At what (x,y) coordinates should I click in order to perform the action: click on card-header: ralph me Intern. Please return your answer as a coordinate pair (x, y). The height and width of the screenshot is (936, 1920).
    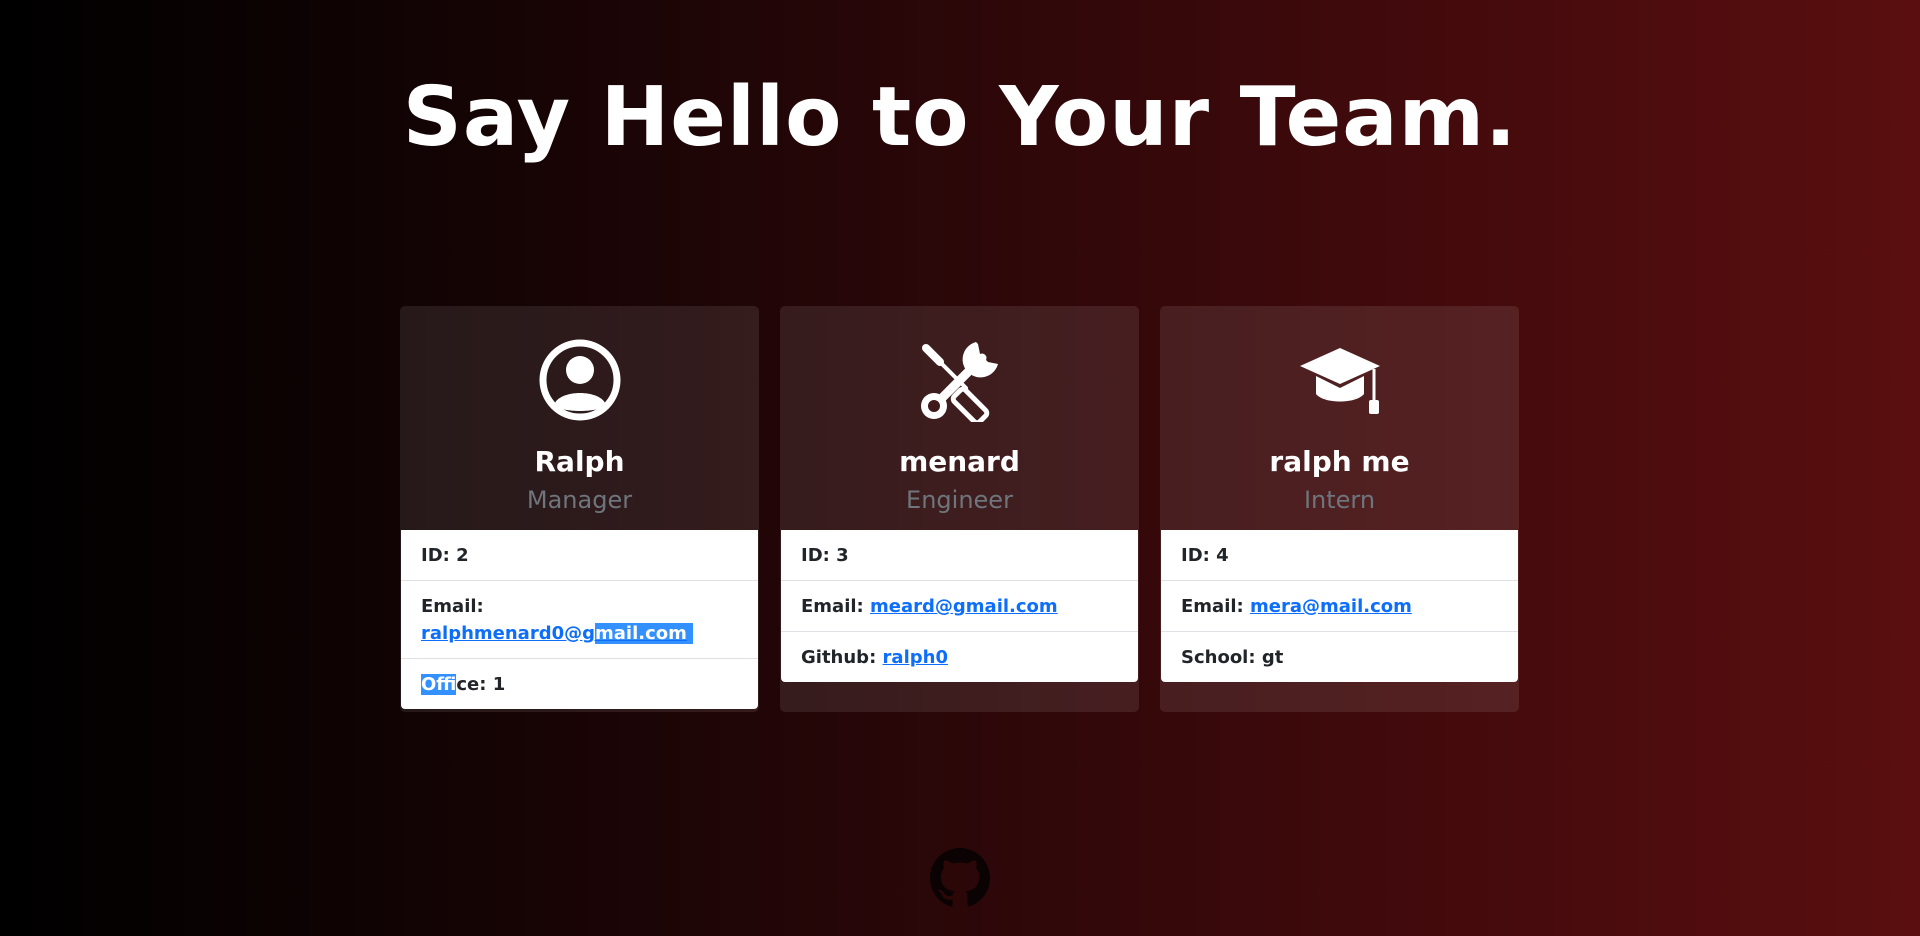
    Looking at the image, I should click on (1339, 418).